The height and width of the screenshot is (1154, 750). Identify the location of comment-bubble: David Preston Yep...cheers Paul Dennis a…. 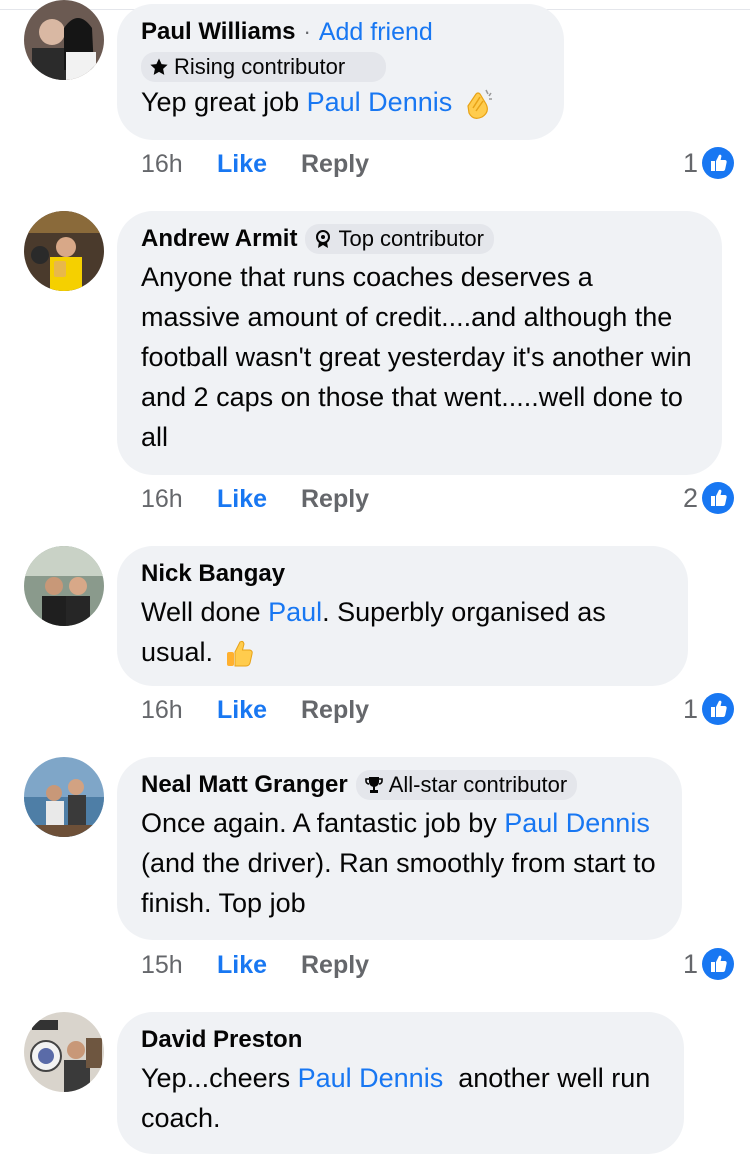
(400, 1083).